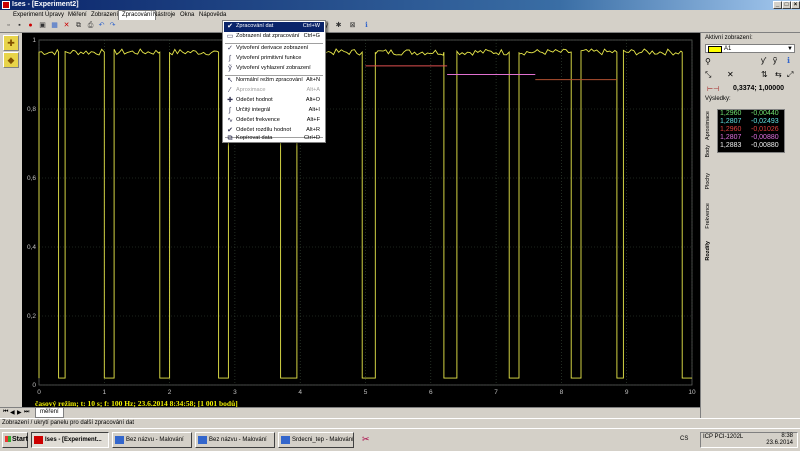 The width and height of the screenshot is (800, 451). I want to click on menu-item-aproximace: ⁄ Aproximace Alt+A, so click(274, 91).